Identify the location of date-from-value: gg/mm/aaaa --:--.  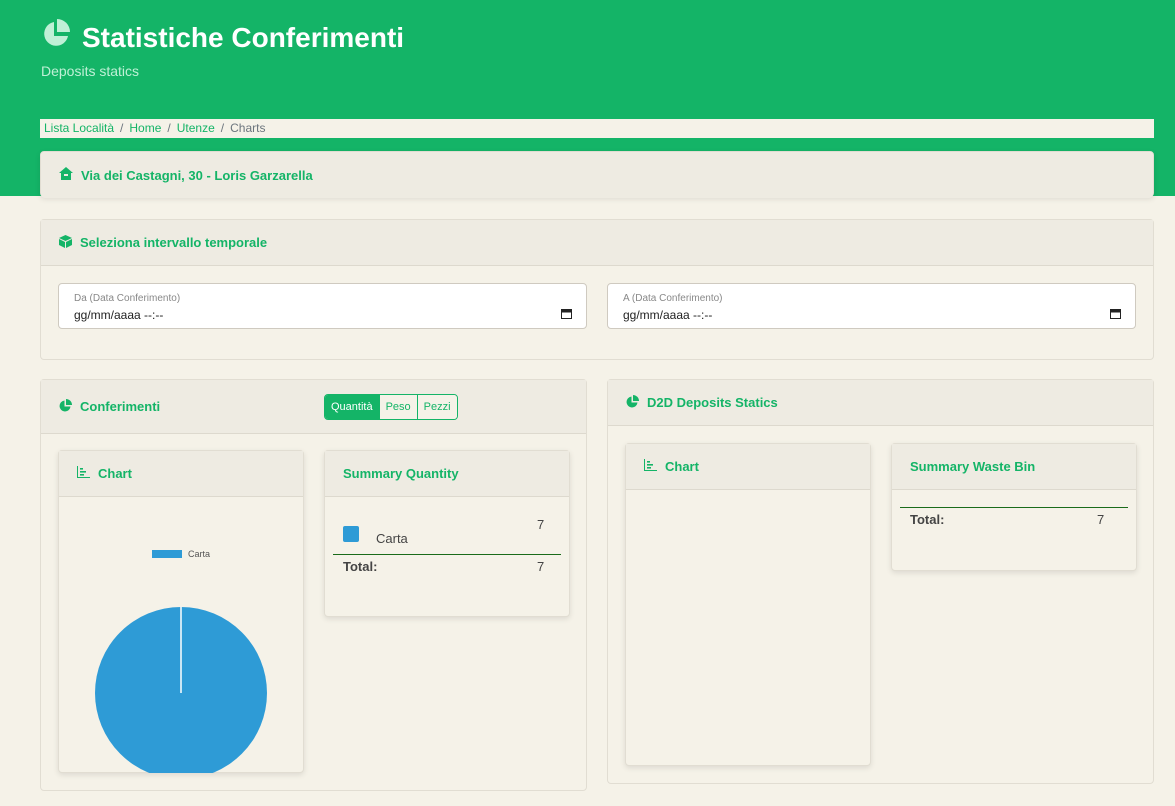
(118, 315).